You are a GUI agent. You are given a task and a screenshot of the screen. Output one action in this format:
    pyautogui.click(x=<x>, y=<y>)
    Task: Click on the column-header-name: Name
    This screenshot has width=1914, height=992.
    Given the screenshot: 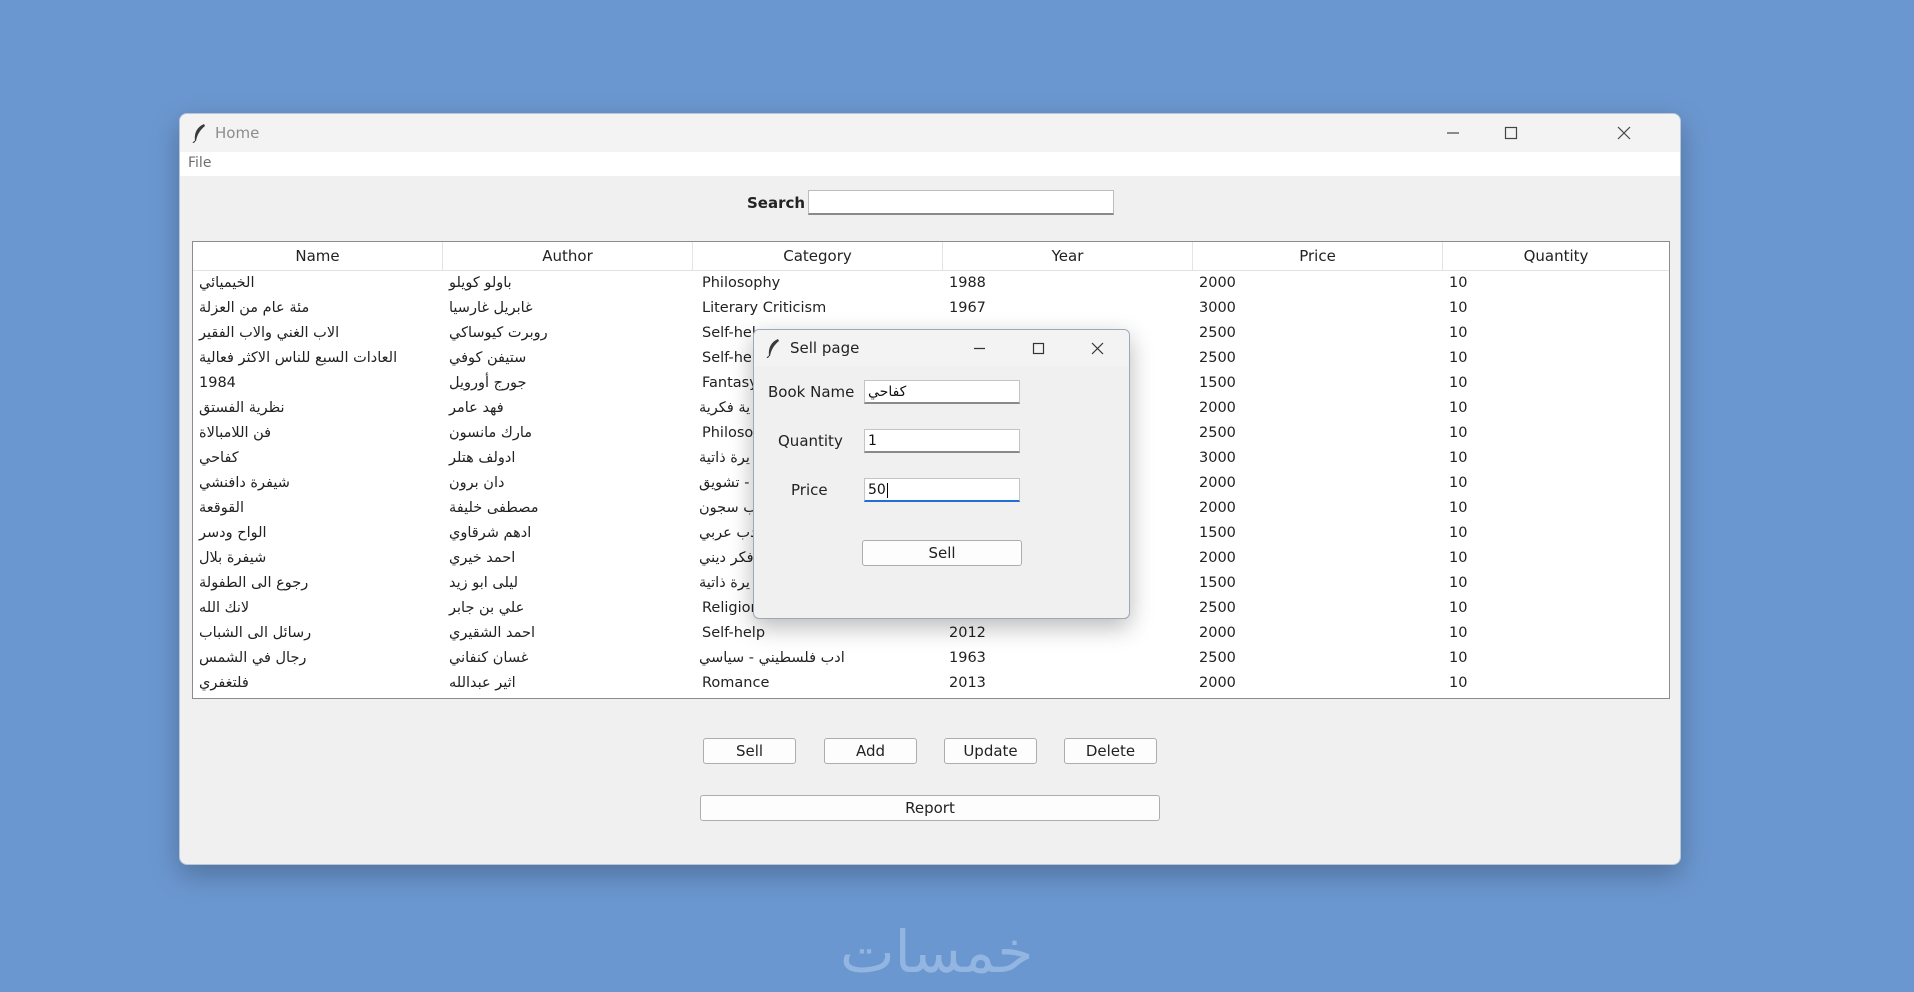 What is the action you would take?
    pyautogui.click(x=318, y=256)
    